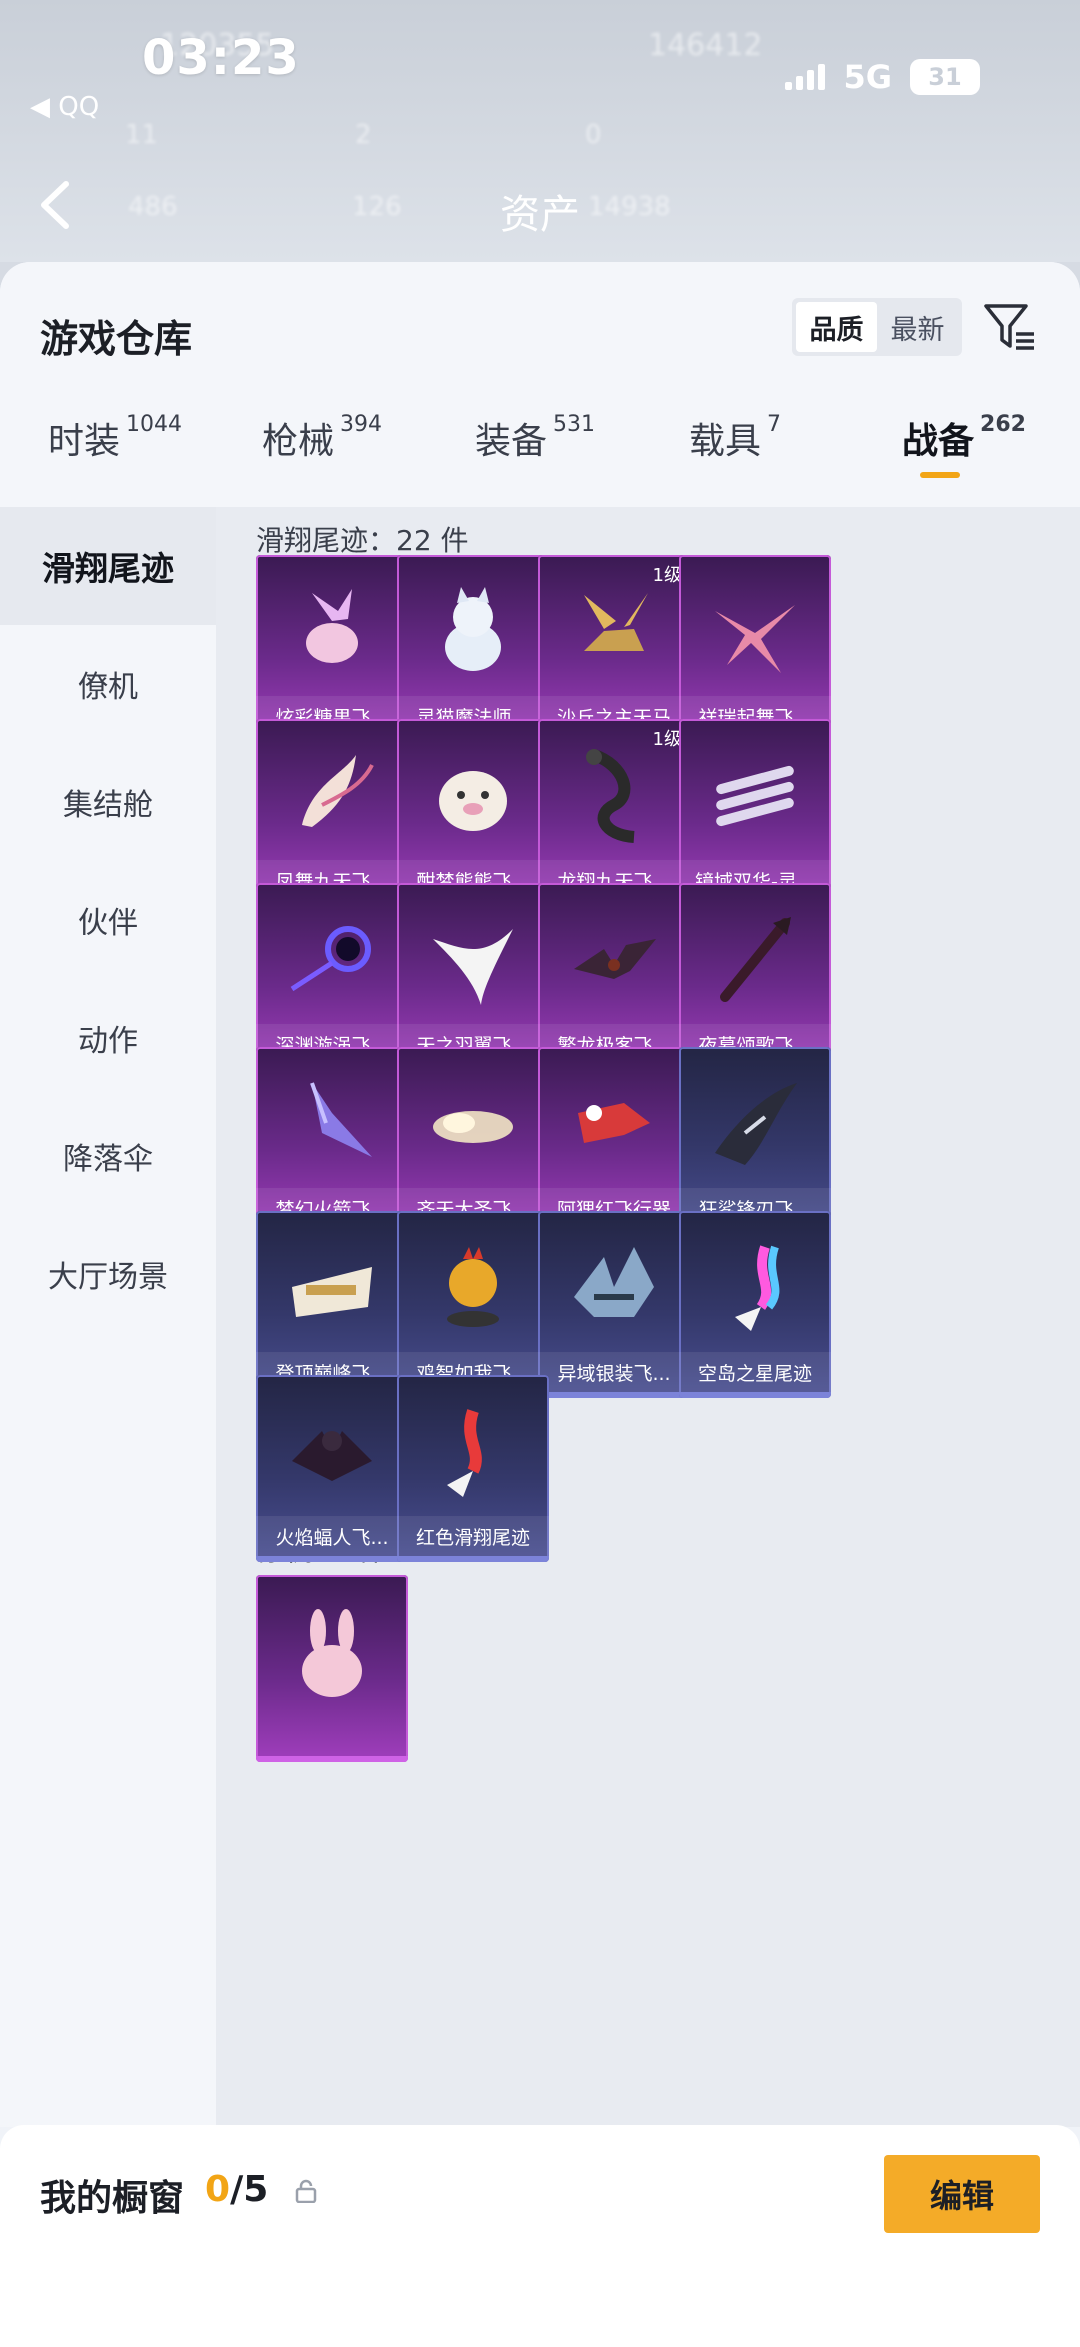 The image size is (1080, 2347). I want to click on tab-fashion: 时装 1044, so click(115, 438).